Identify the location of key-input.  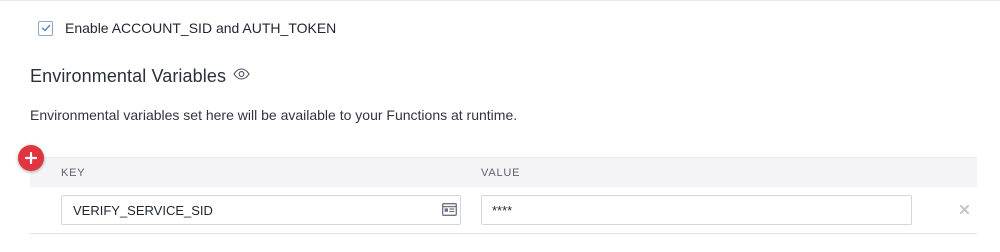
(261, 210).